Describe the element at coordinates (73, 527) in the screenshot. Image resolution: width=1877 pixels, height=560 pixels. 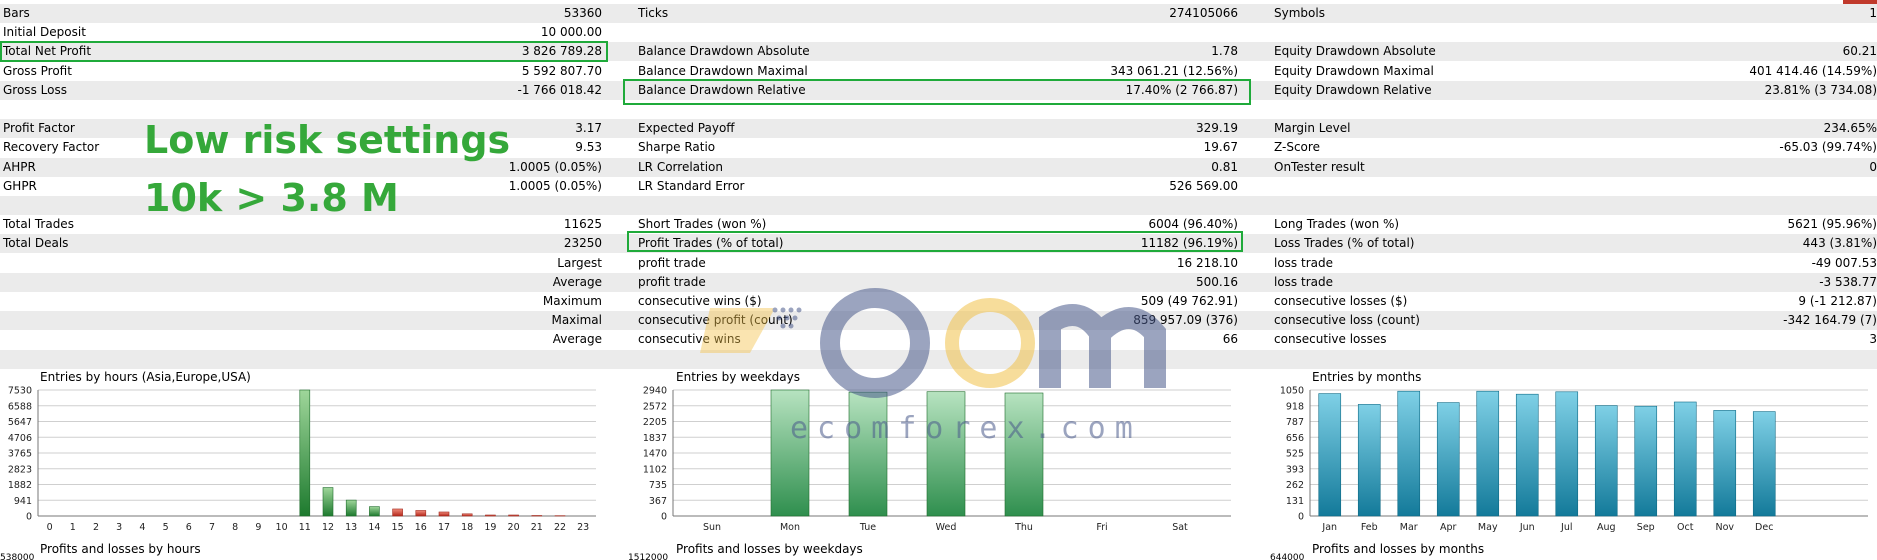
I see `x-tick-label: 1` at that location.